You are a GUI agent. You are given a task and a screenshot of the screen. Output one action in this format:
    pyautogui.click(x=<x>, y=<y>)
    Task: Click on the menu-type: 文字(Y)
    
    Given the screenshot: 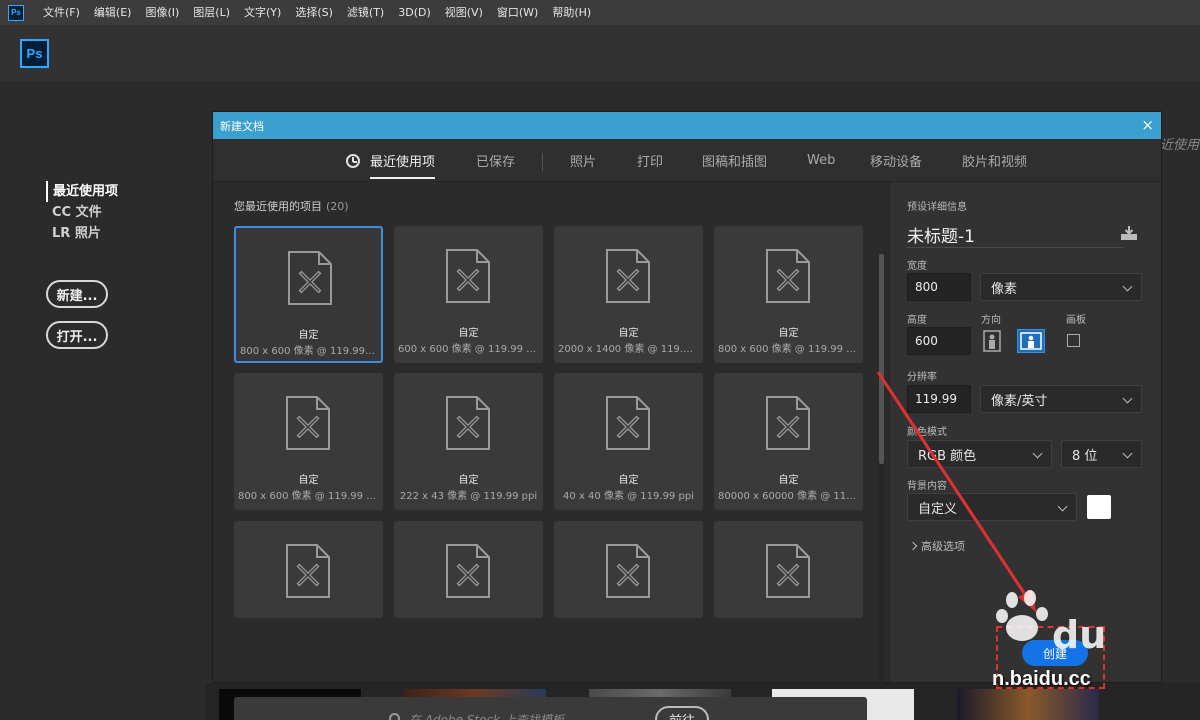 What is the action you would take?
    pyautogui.click(x=262, y=12)
    